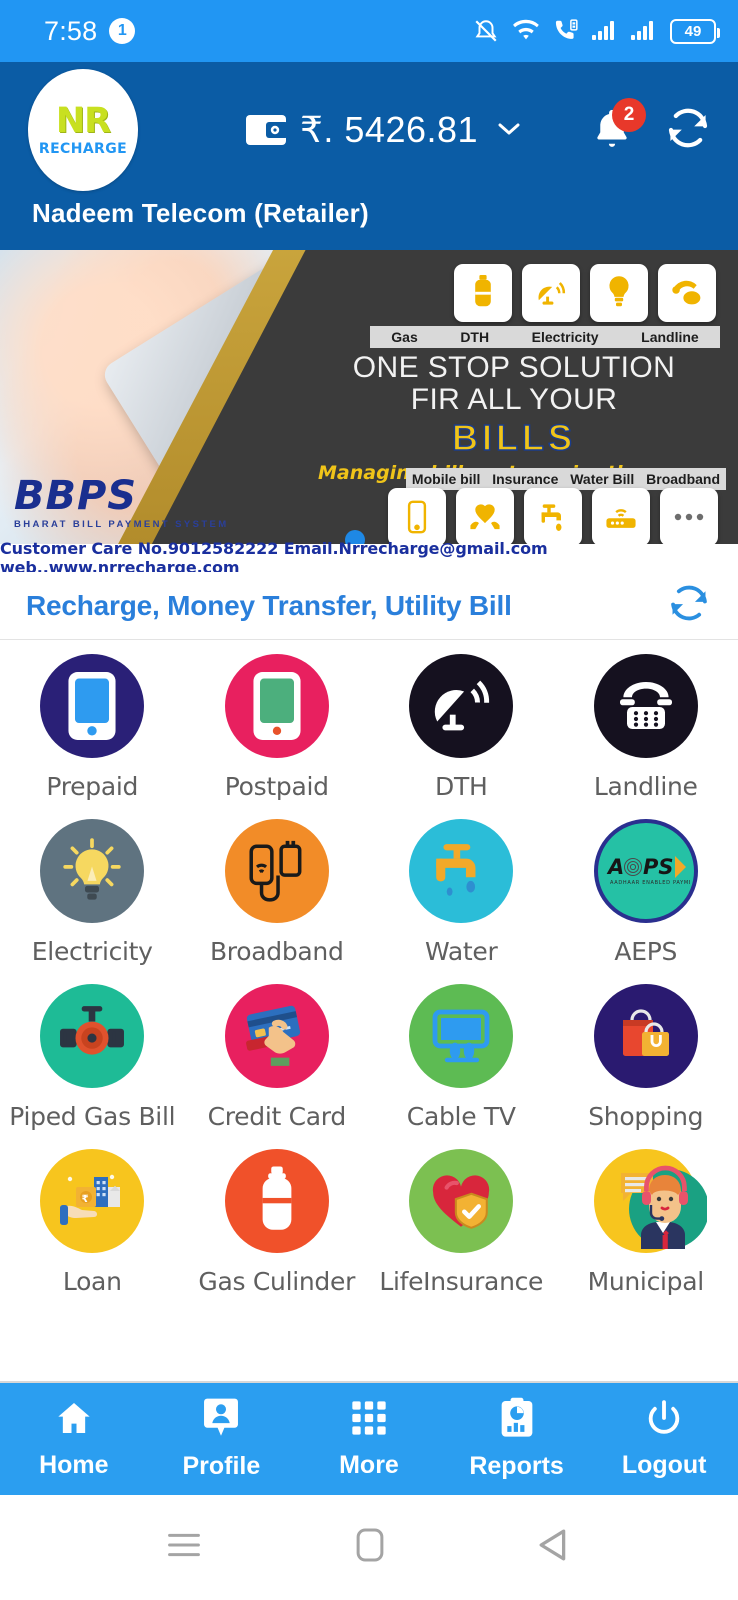 This screenshot has height=1600, width=738. Describe the element at coordinates (122, 31) in the screenshot. I see `notification-count-badge: 1` at that location.